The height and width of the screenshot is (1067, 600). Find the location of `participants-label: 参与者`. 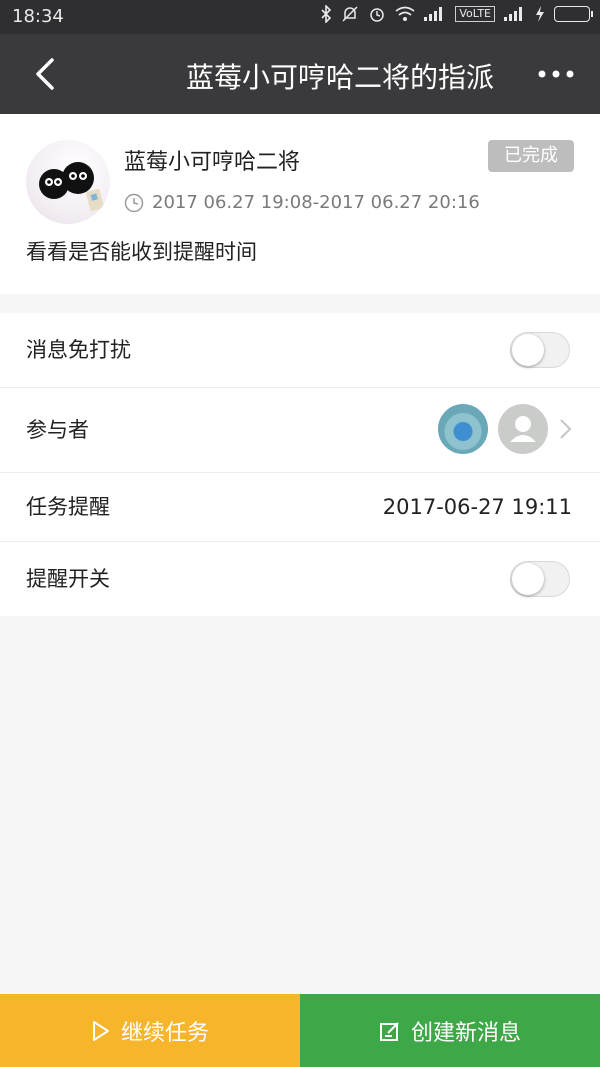

participants-label: 参与者 is located at coordinates (57, 430).